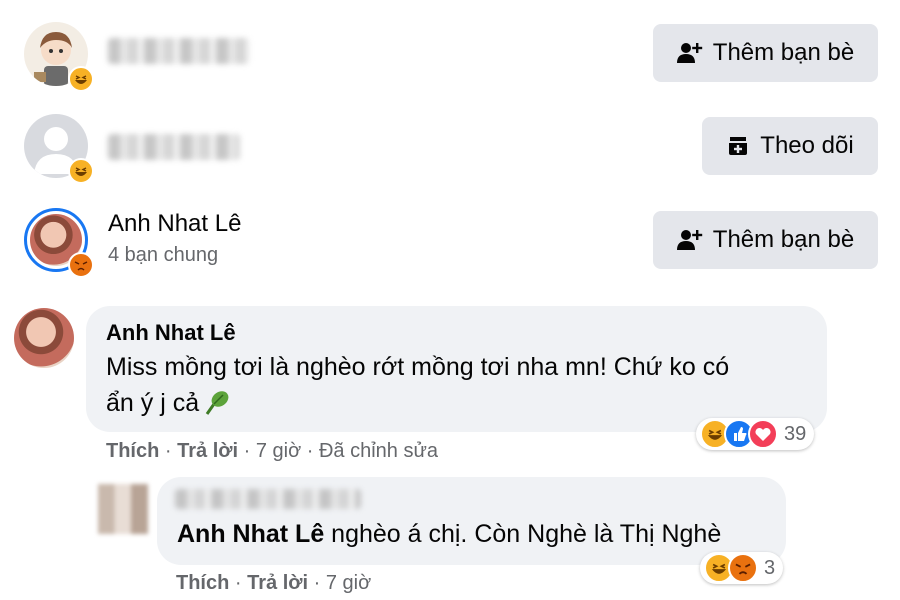 This screenshot has height=600, width=900. I want to click on reaction-count: 39, so click(795, 433).